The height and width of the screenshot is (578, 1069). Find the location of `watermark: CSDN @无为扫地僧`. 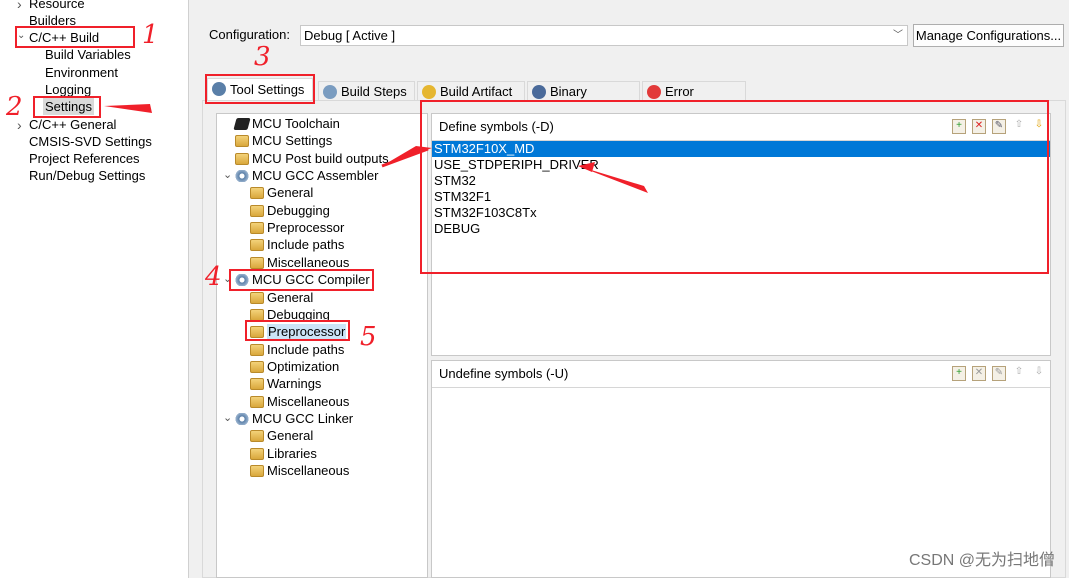

watermark: CSDN @无为扫地僧 is located at coordinates (981, 560).